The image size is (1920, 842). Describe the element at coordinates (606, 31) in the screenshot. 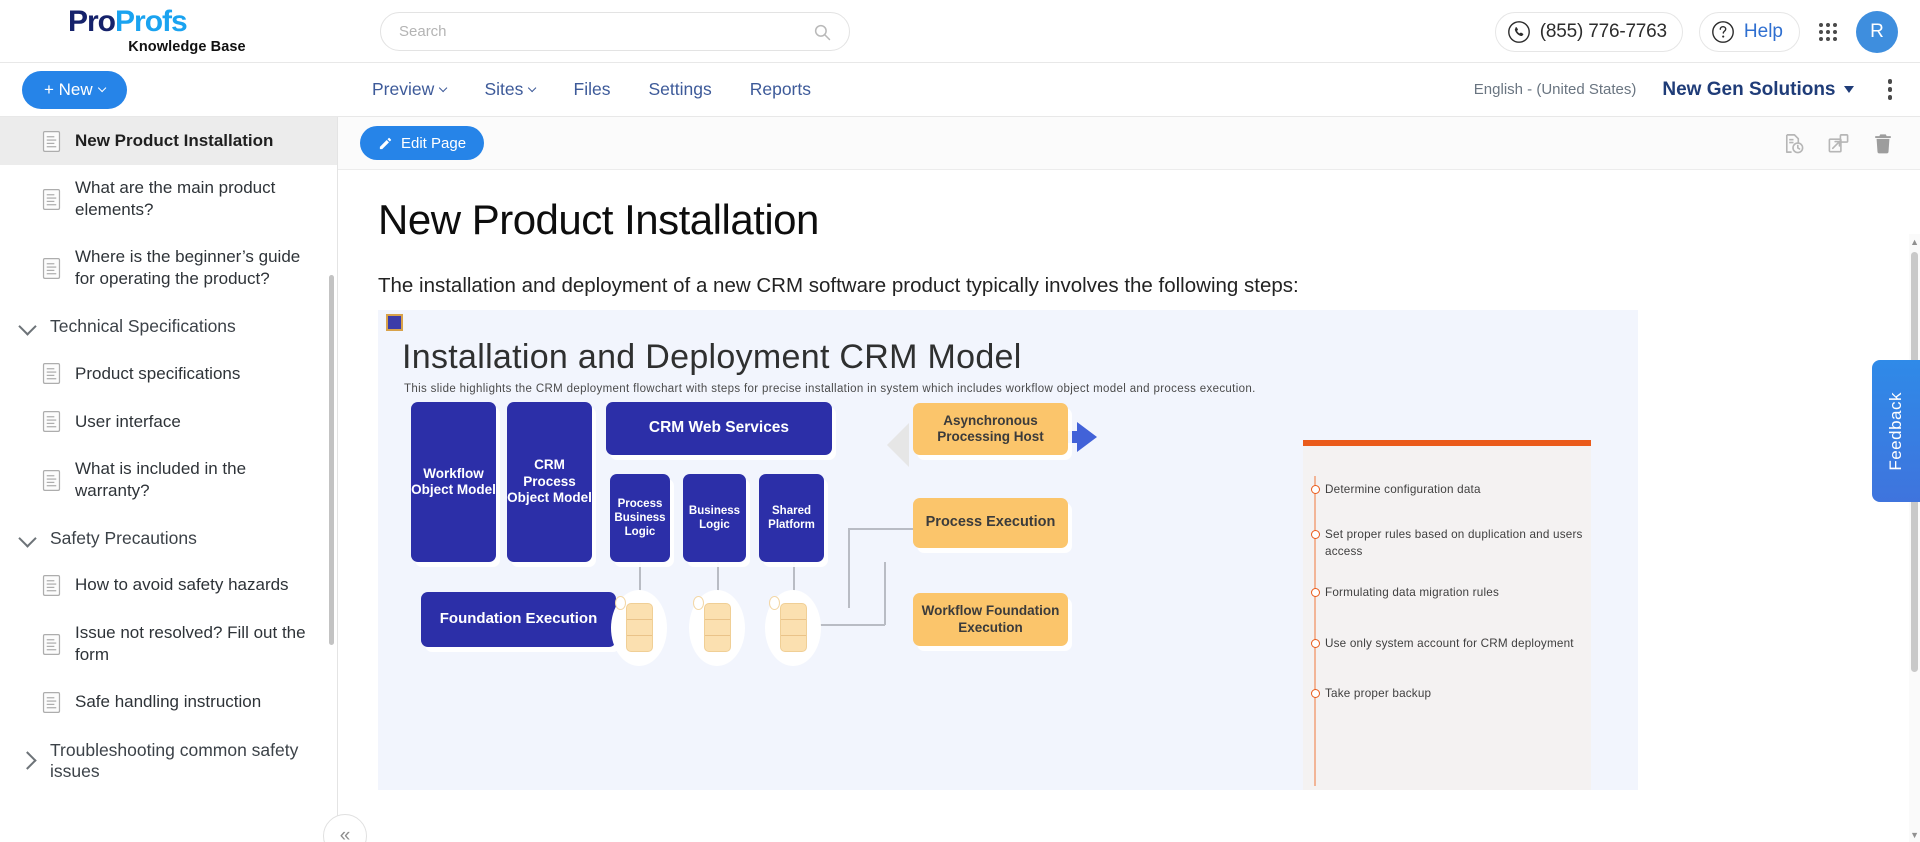

I see `search-input` at that location.